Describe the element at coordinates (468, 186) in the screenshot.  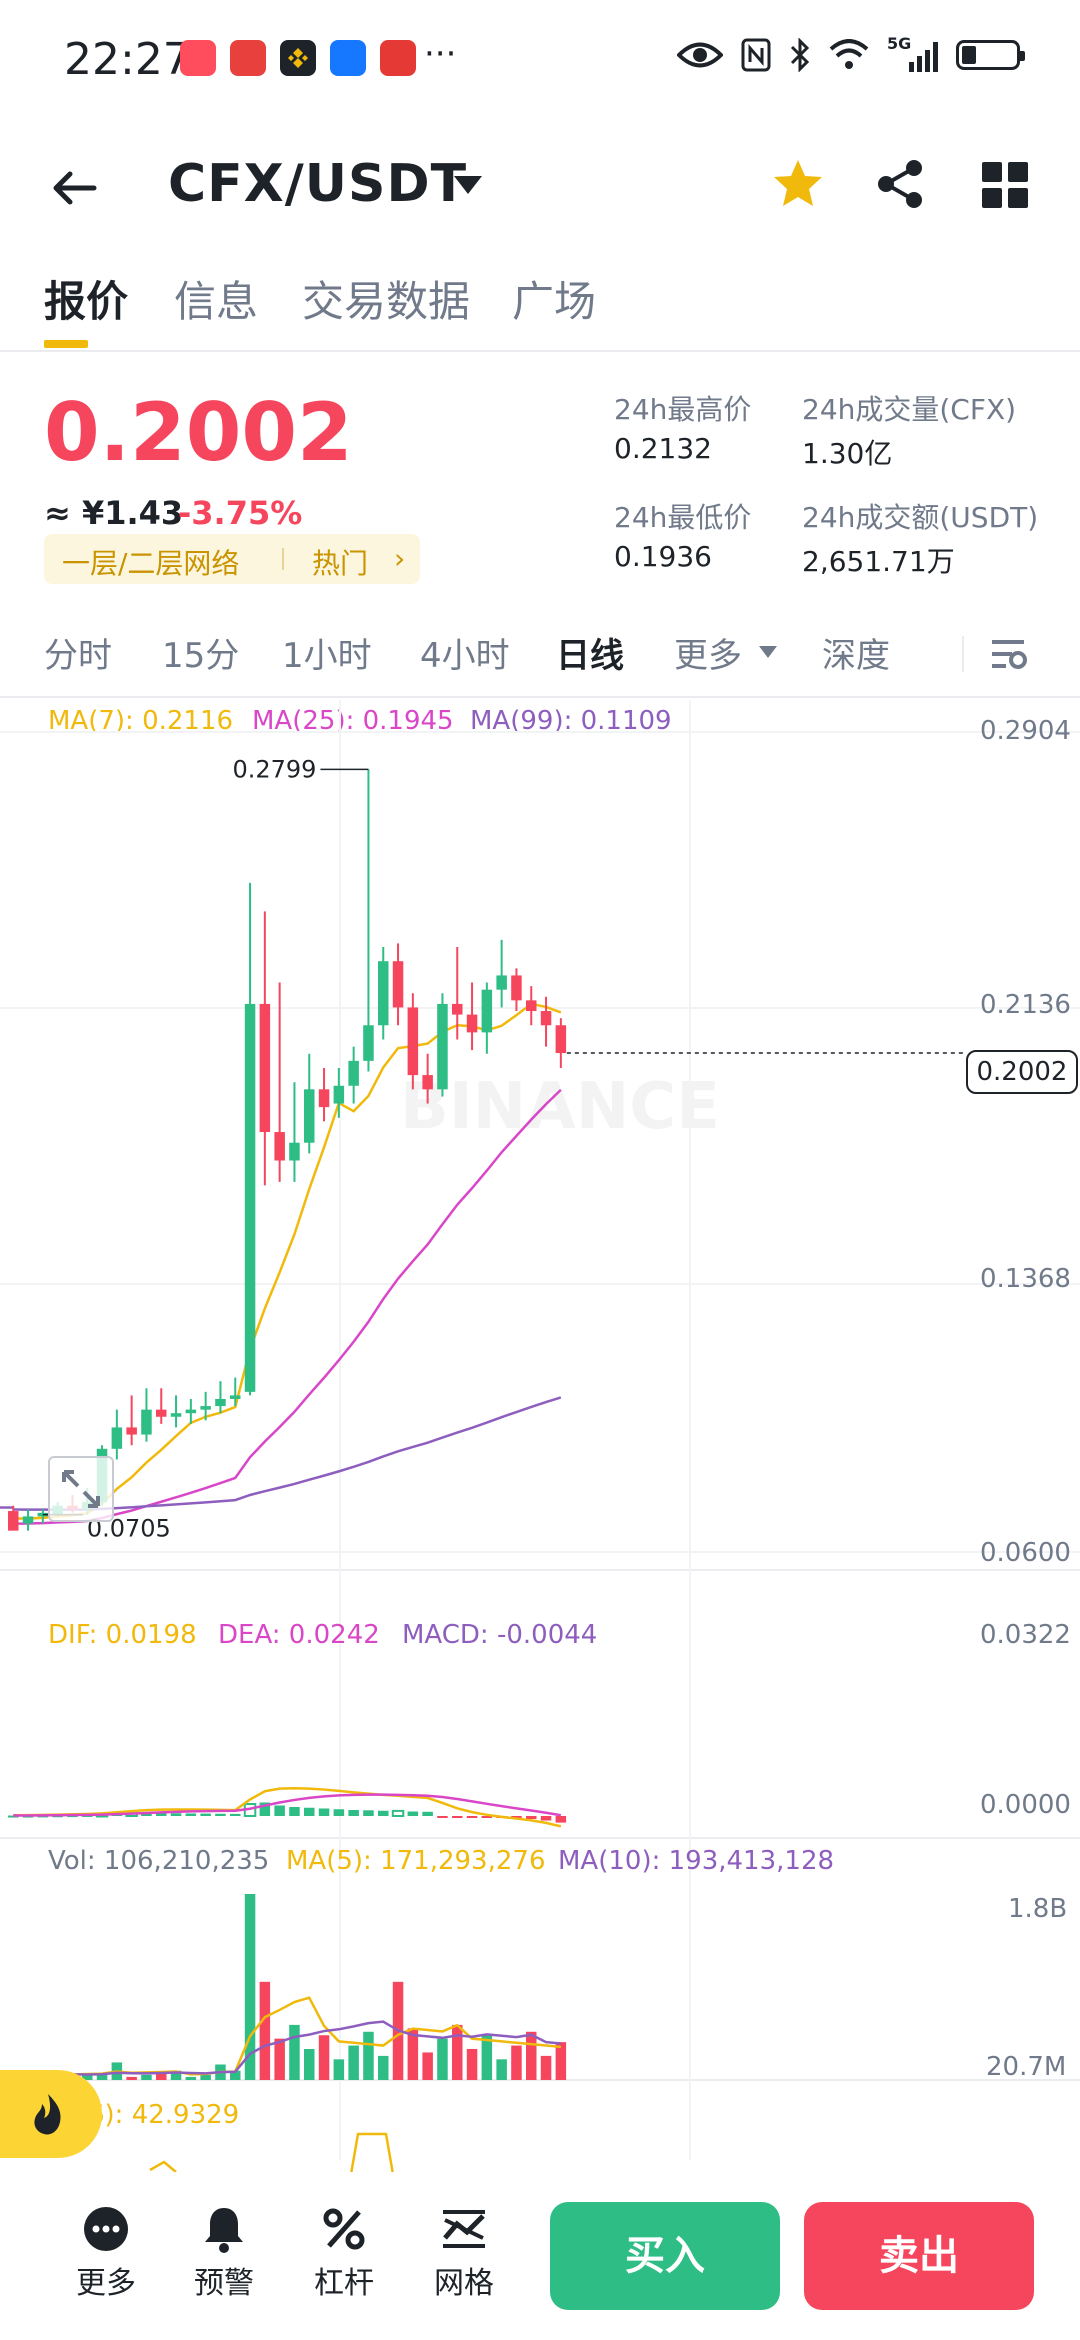
I see `caret-down-icon` at that location.